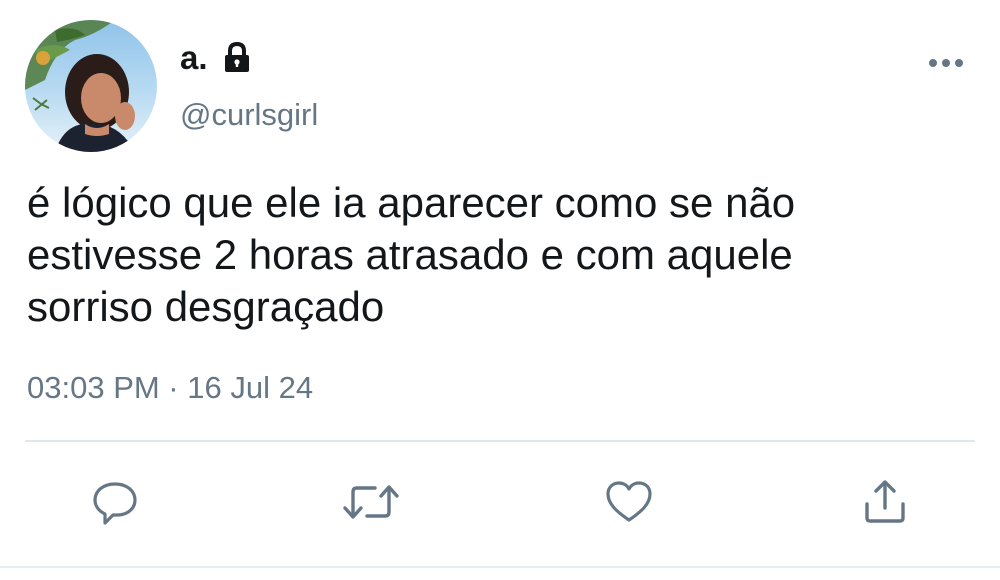 The width and height of the screenshot is (1000, 580). I want to click on reply-icon, so click(115, 503).